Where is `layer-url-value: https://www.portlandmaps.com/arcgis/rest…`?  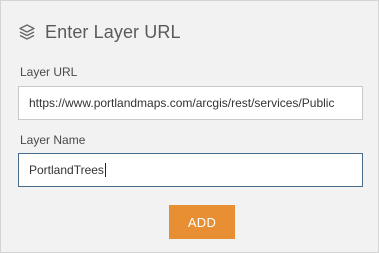
layer-url-value: https://www.portlandmaps.com/arcgis/rest… is located at coordinates (182, 103).